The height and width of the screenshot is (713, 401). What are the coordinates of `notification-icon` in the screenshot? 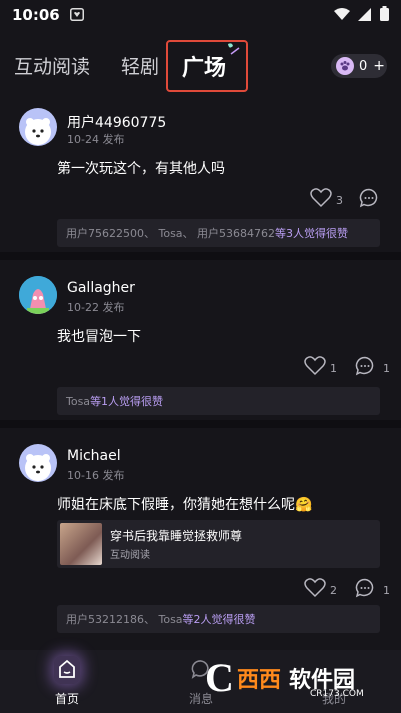 It's located at (76, 15).